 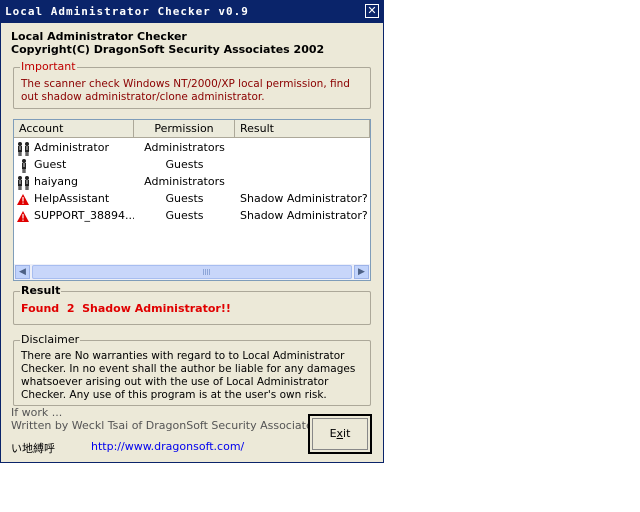 I want to click on list-header: Account Permission Result, so click(x=192, y=129).